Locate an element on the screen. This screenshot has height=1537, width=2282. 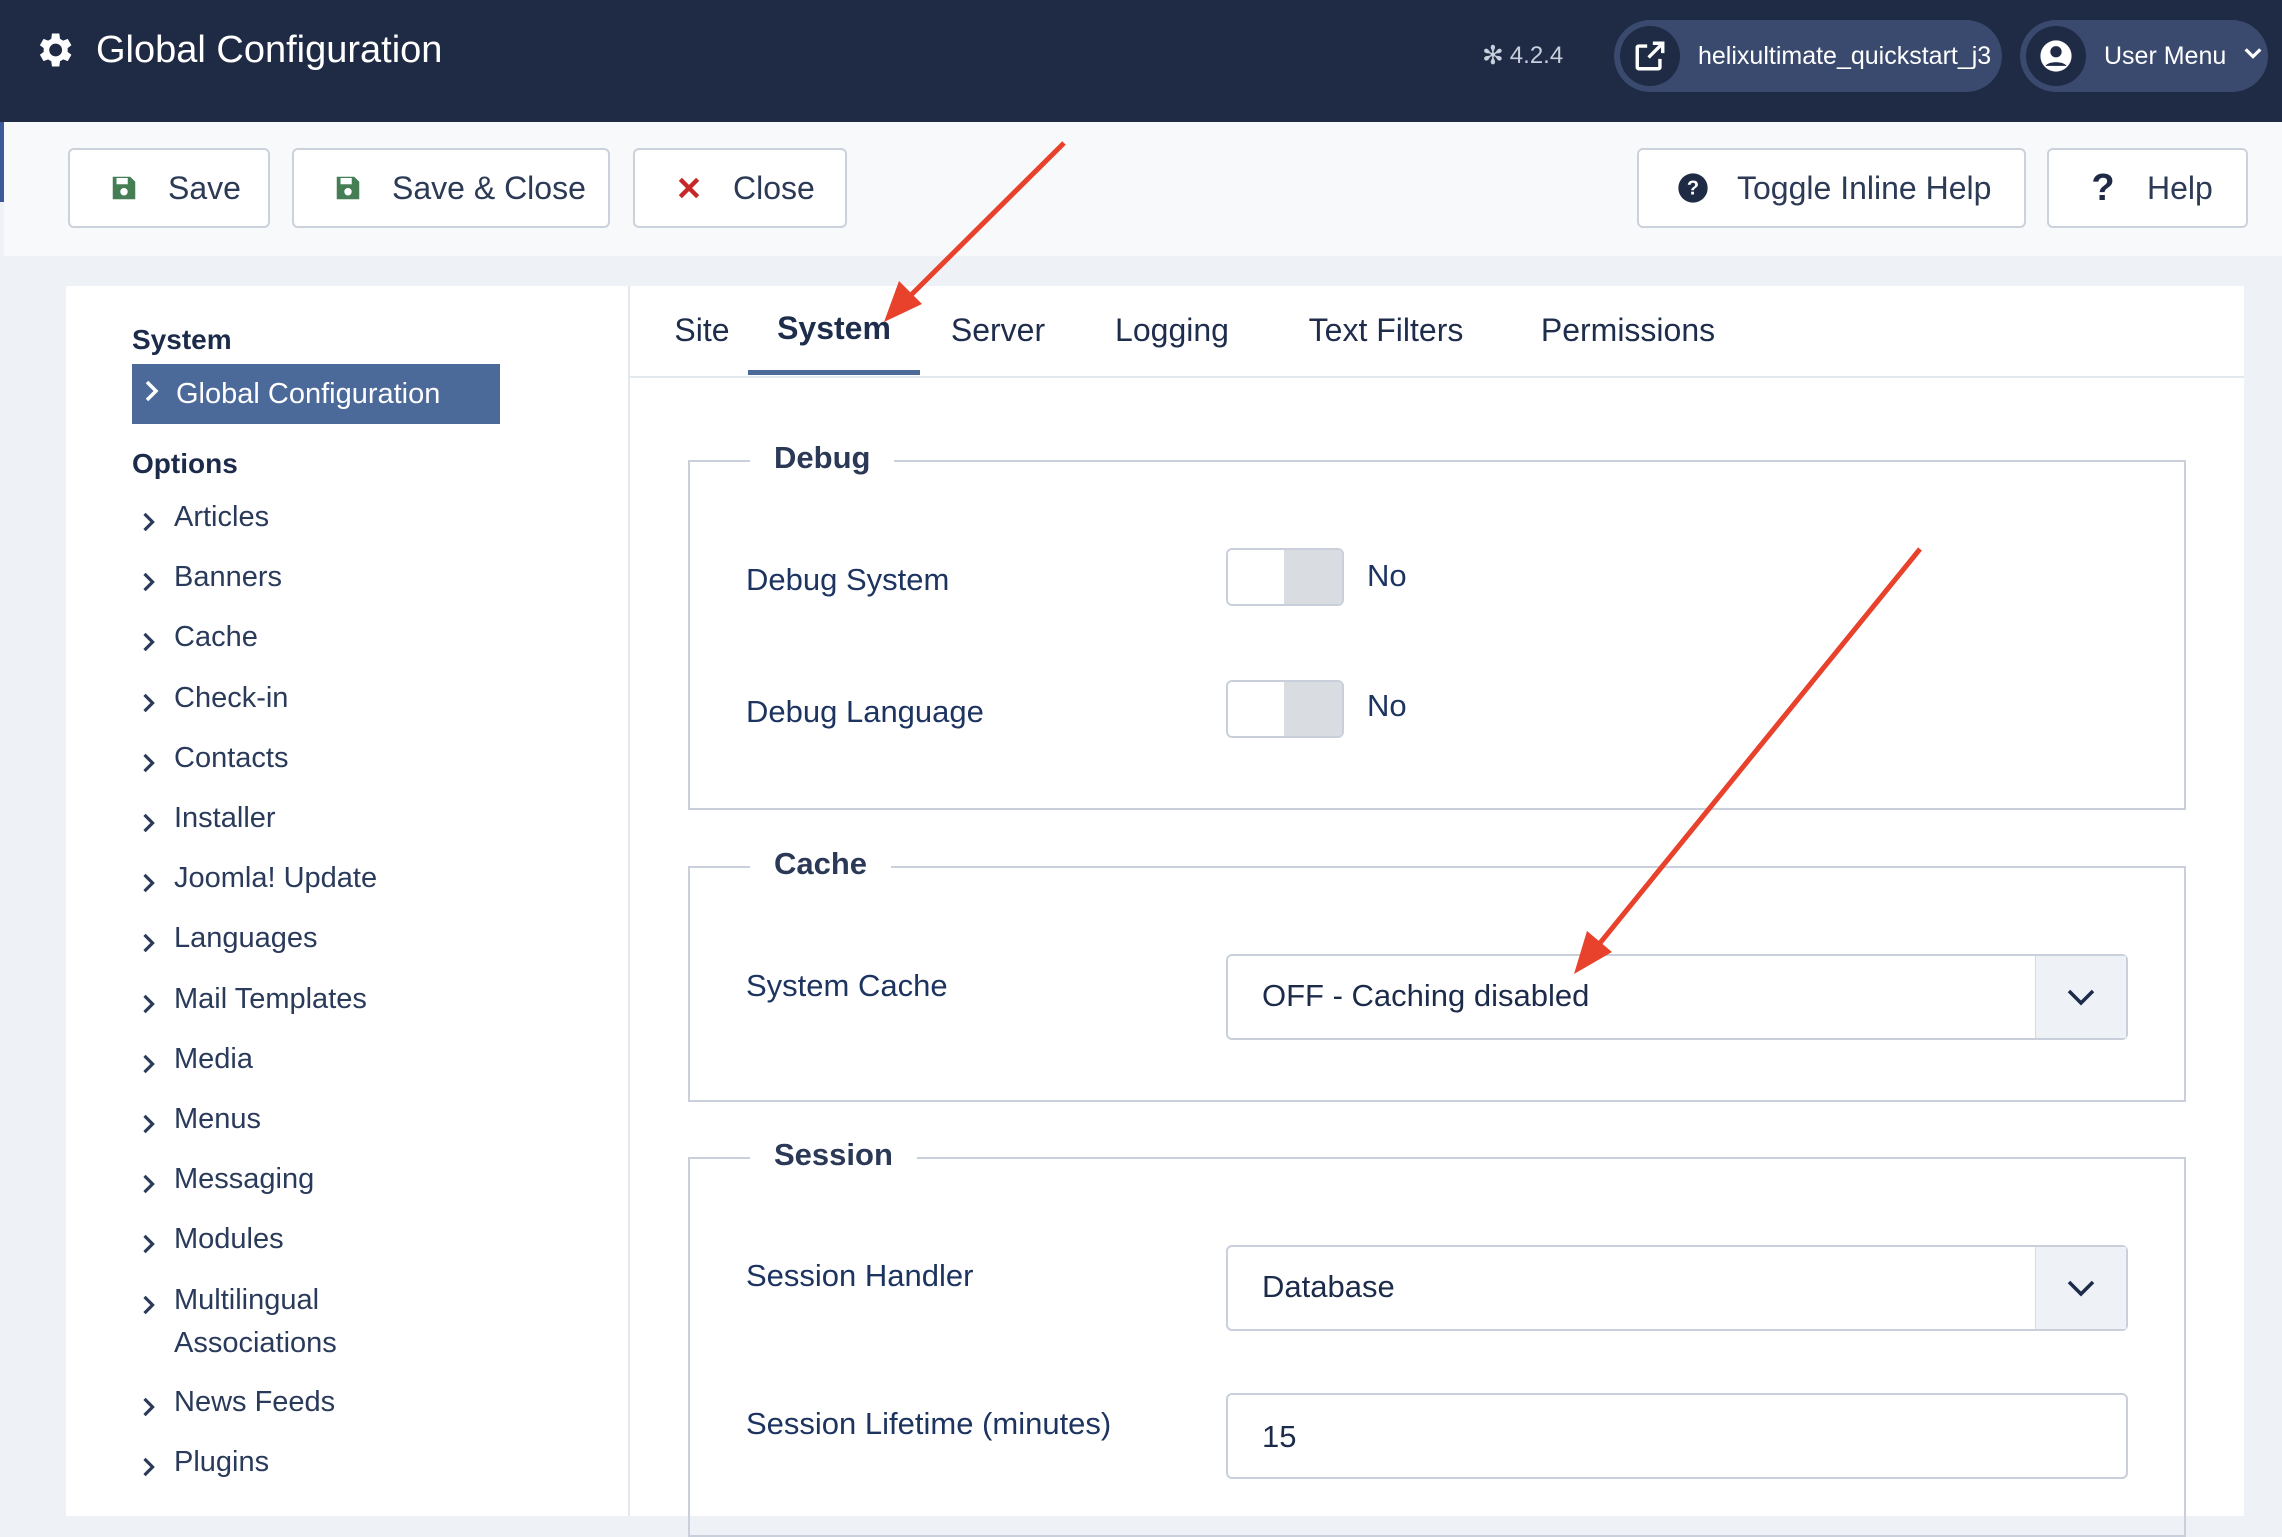
sidebar-item: Menus is located at coordinates (200, 1123).